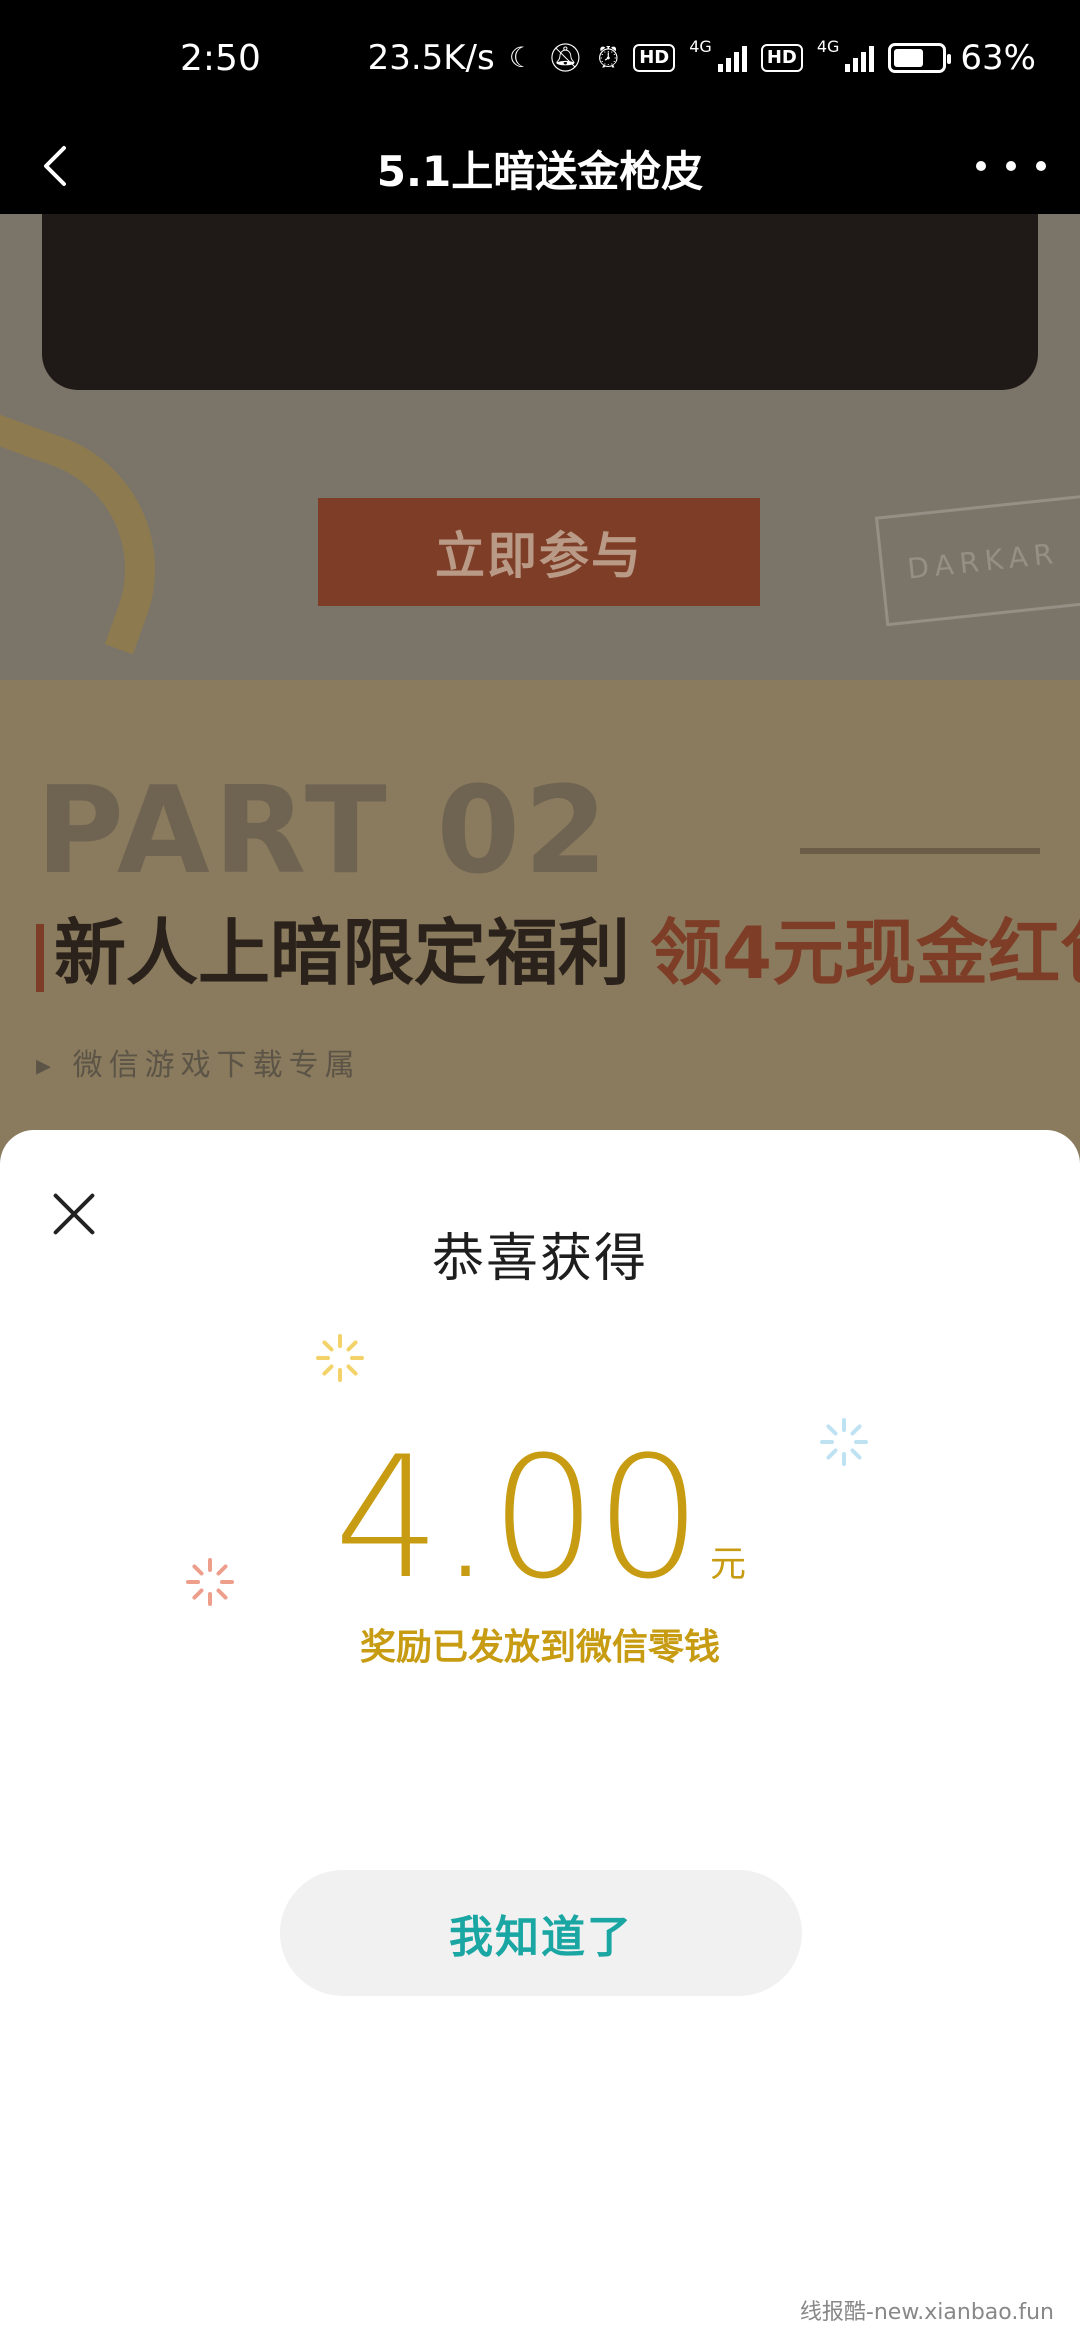 The image size is (1080, 2340). I want to click on hd-icon-2: HD, so click(781, 58).